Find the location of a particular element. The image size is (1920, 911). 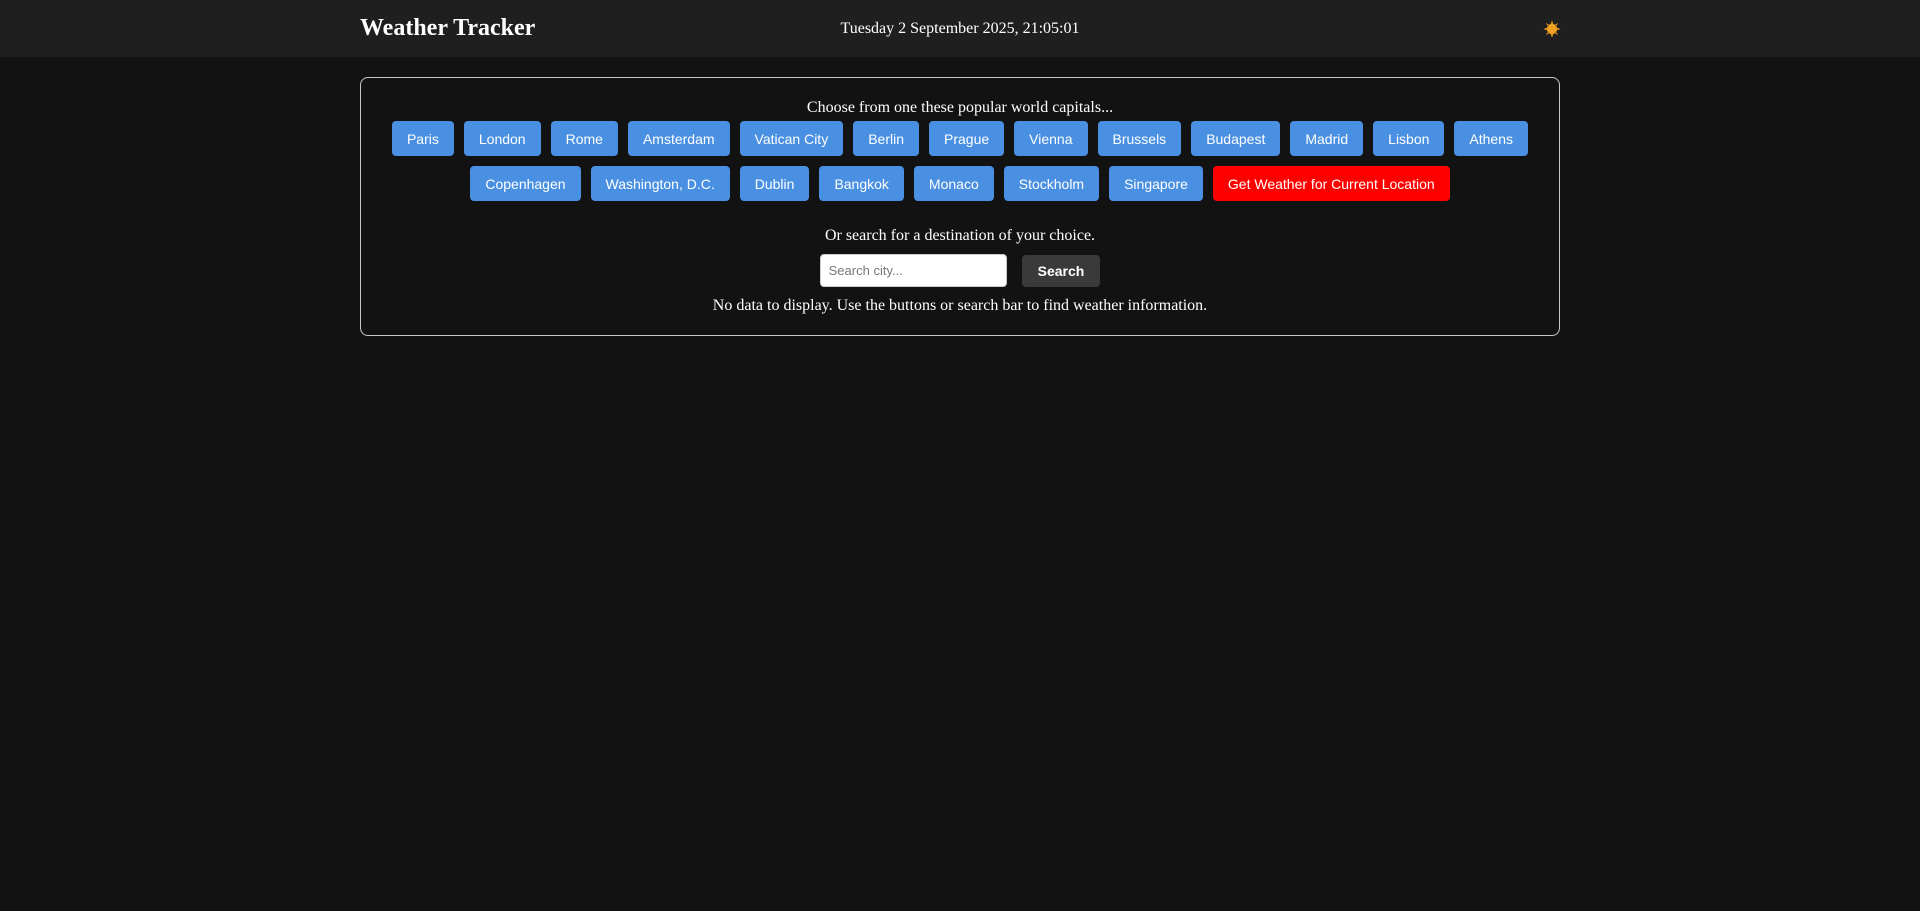

city-button-berlin: Berlin is located at coordinates (886, 138).